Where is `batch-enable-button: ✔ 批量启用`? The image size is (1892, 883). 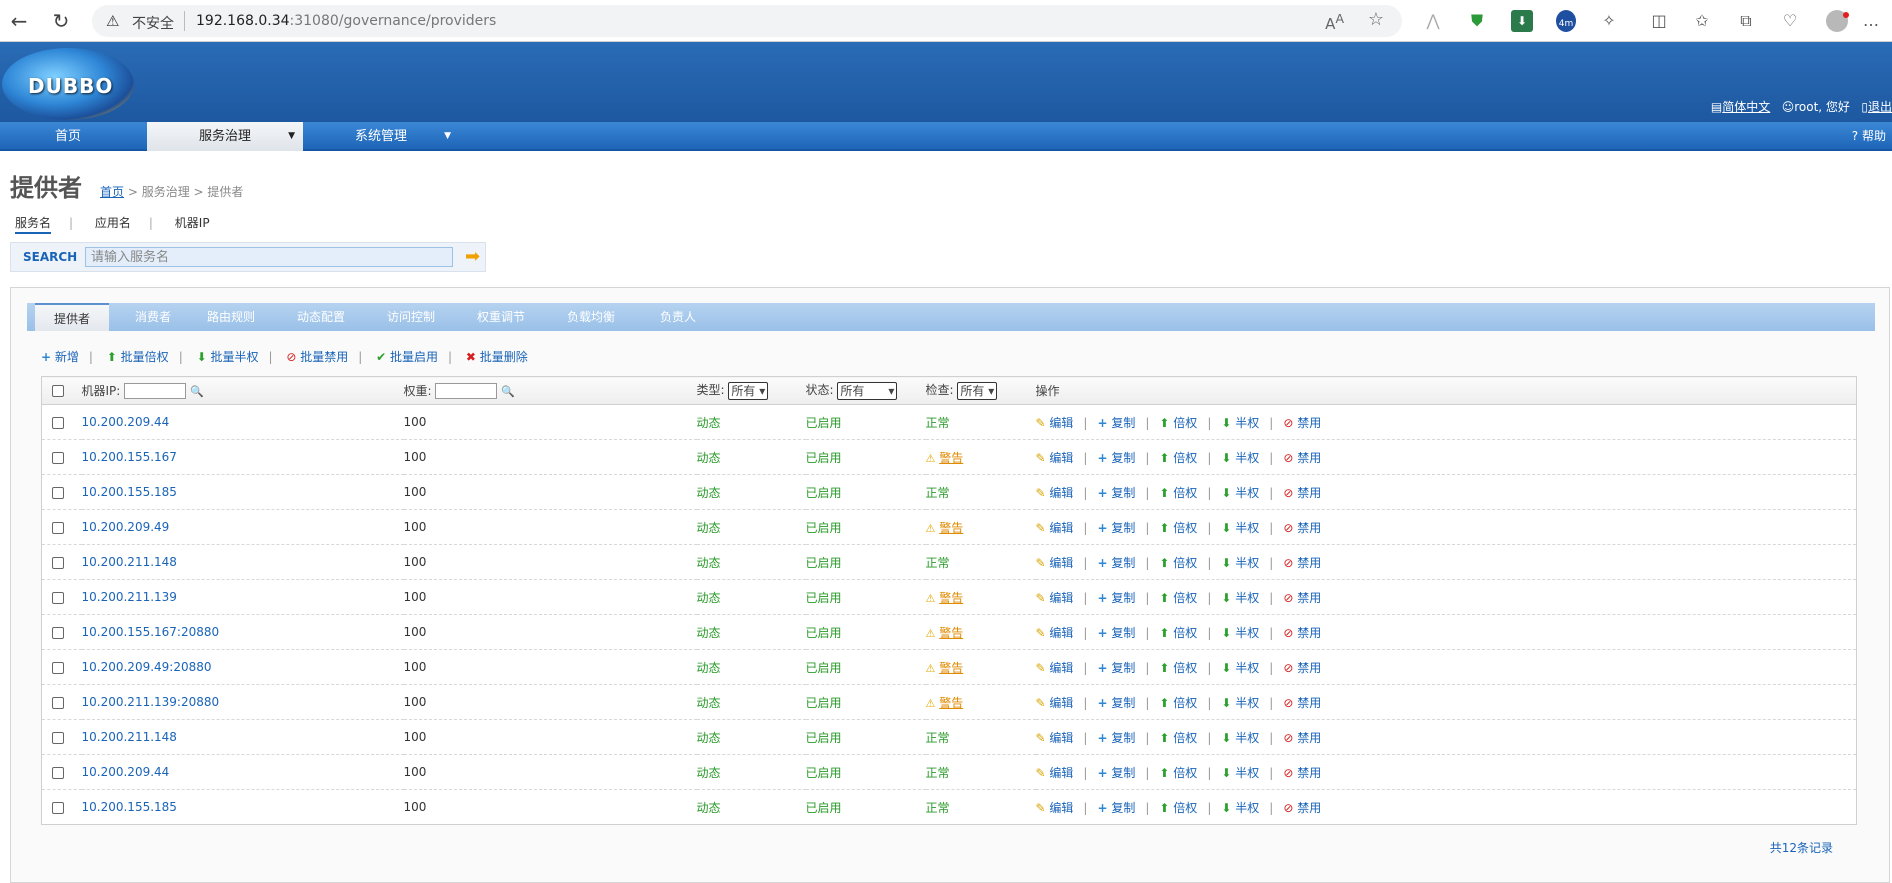
batch-enable-button: ✔ 批量启用 is located at coordinates (407, 357).